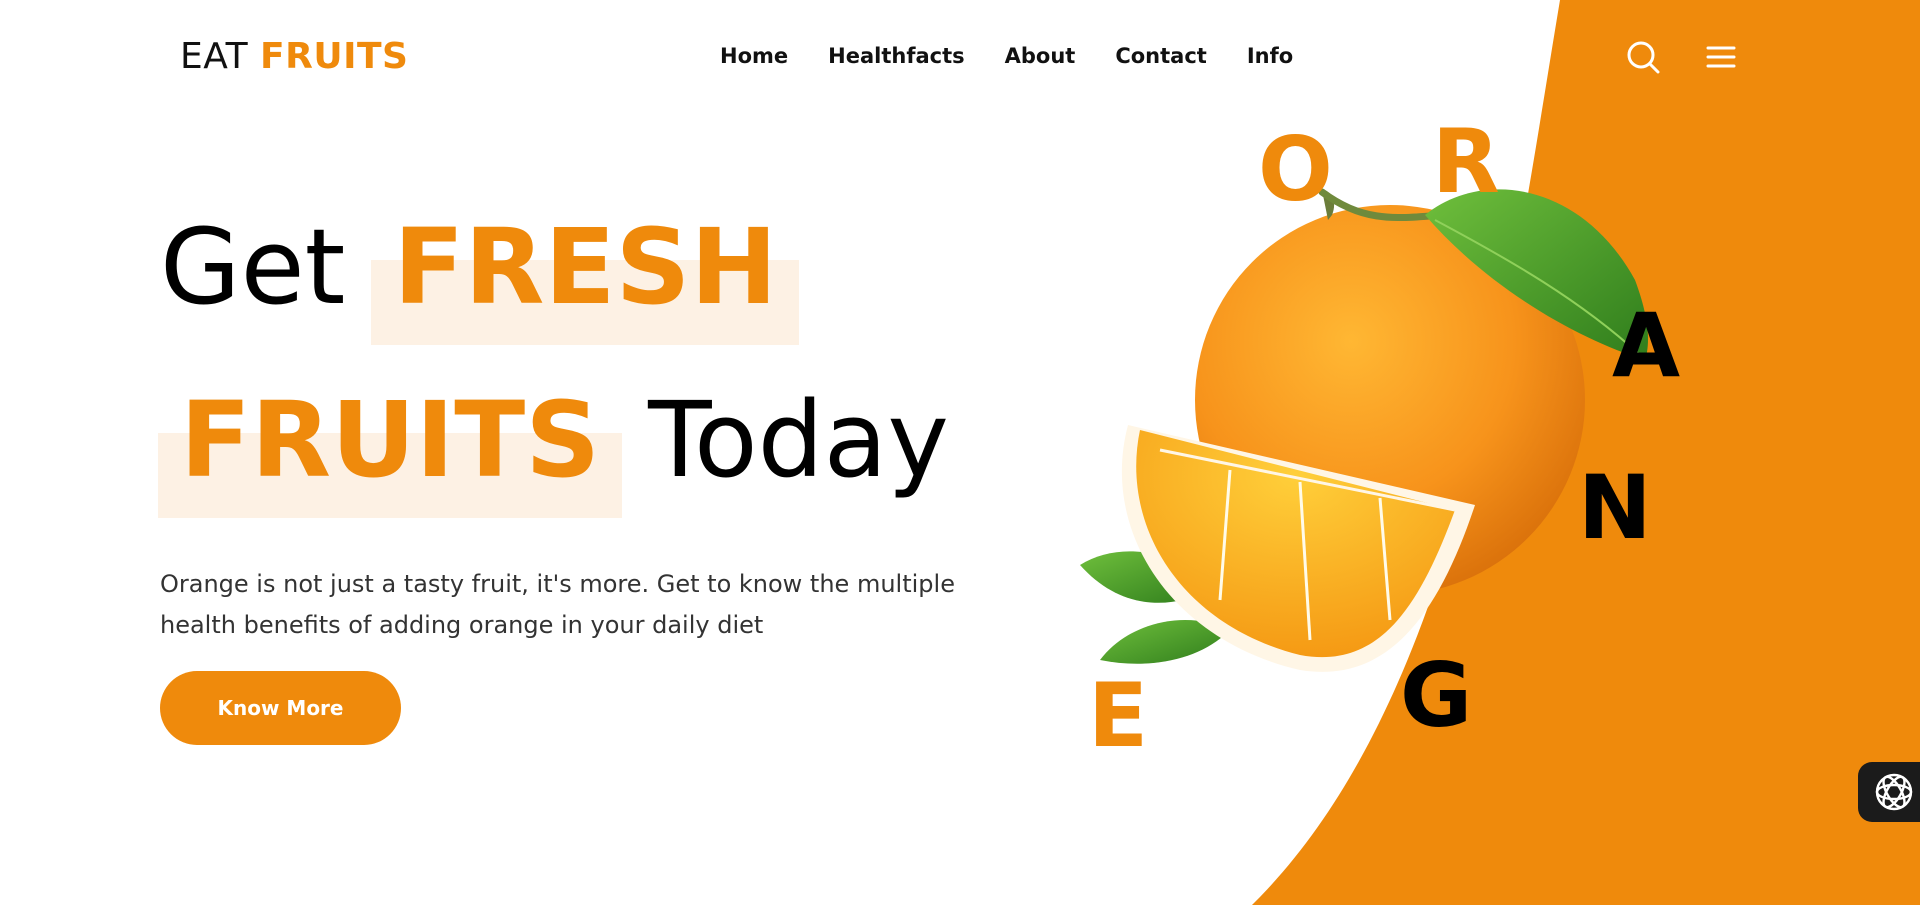 The width and height of the screenshot is (1920, 905). I want to click on headline-get: Get, so click(253, 267).